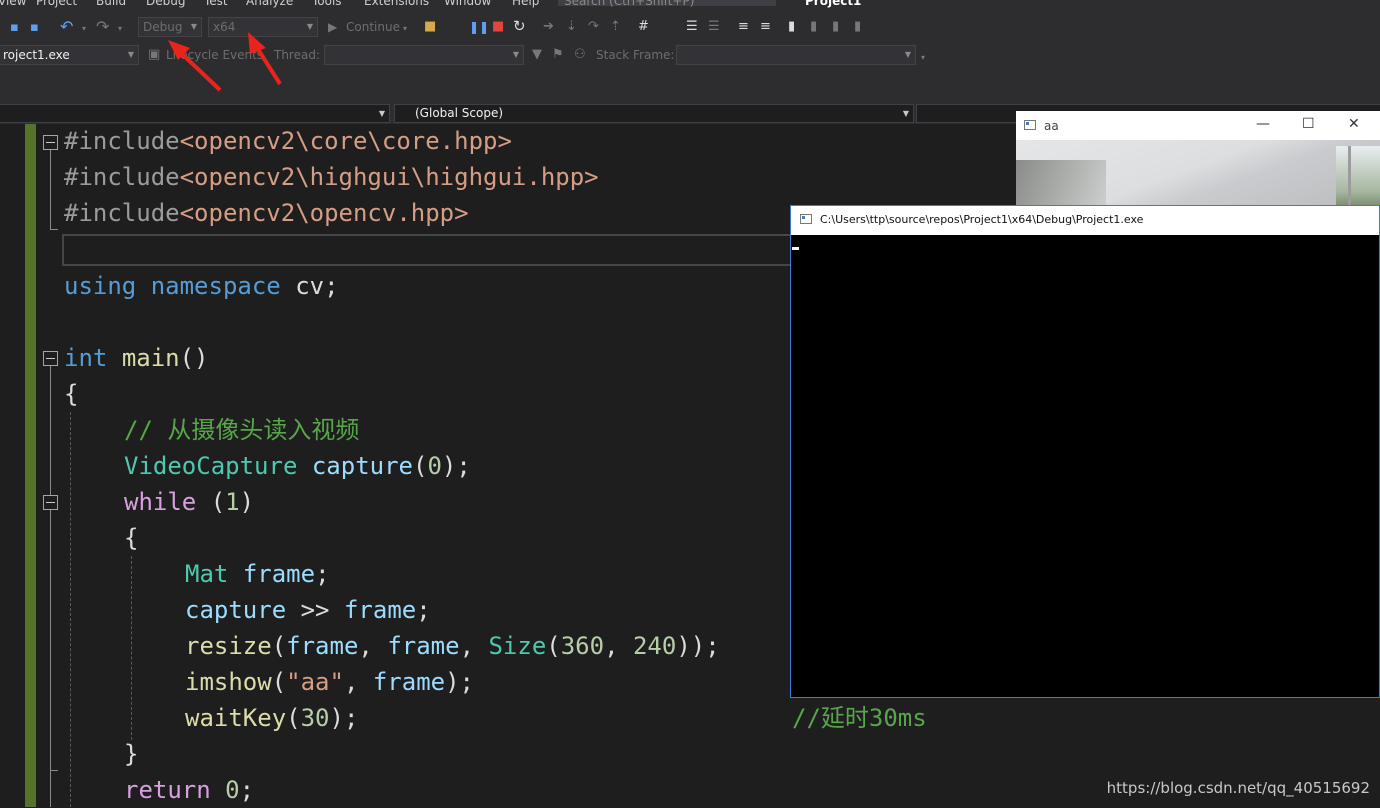  Describe the element at coordinates (795, 248) in the screenshot. I see `console-cursor` at that location.